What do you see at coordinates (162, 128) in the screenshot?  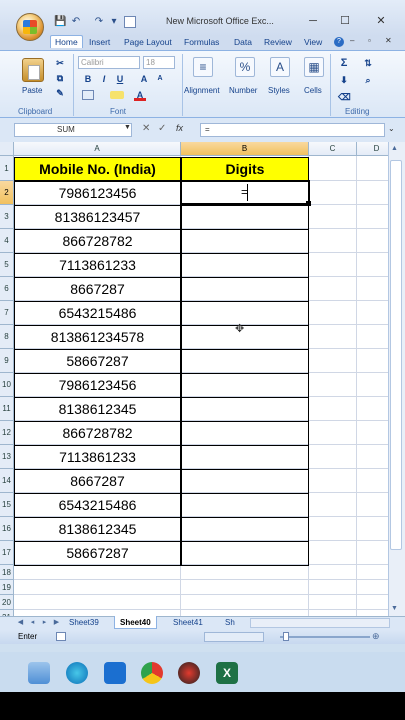 I see `confirm-formula-icon: ✓` at bounding box center [162, 128].